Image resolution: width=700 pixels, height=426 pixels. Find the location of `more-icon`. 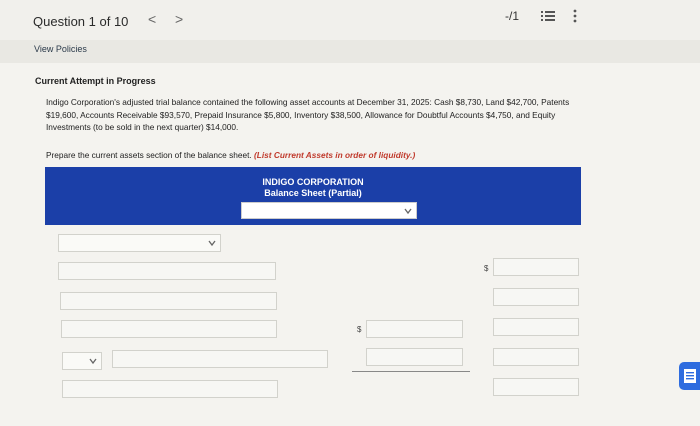

more-icon is located at coordinates (575, 16).